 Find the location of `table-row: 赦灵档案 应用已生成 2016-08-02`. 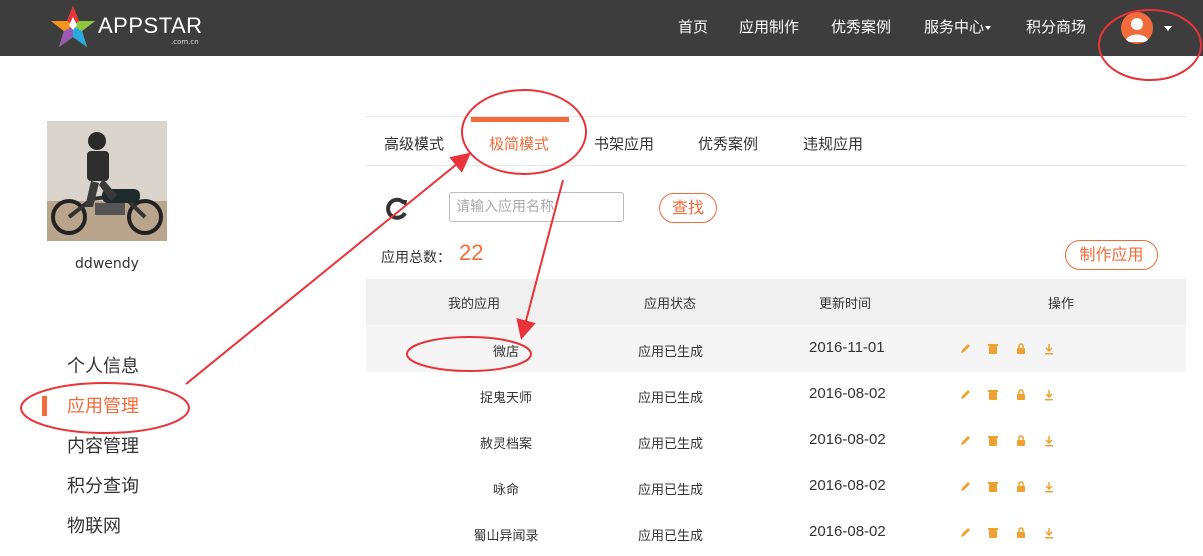

table-row: 赦灵档案 应用已生成 2016-08-02 is located at coordinates (776, 441).